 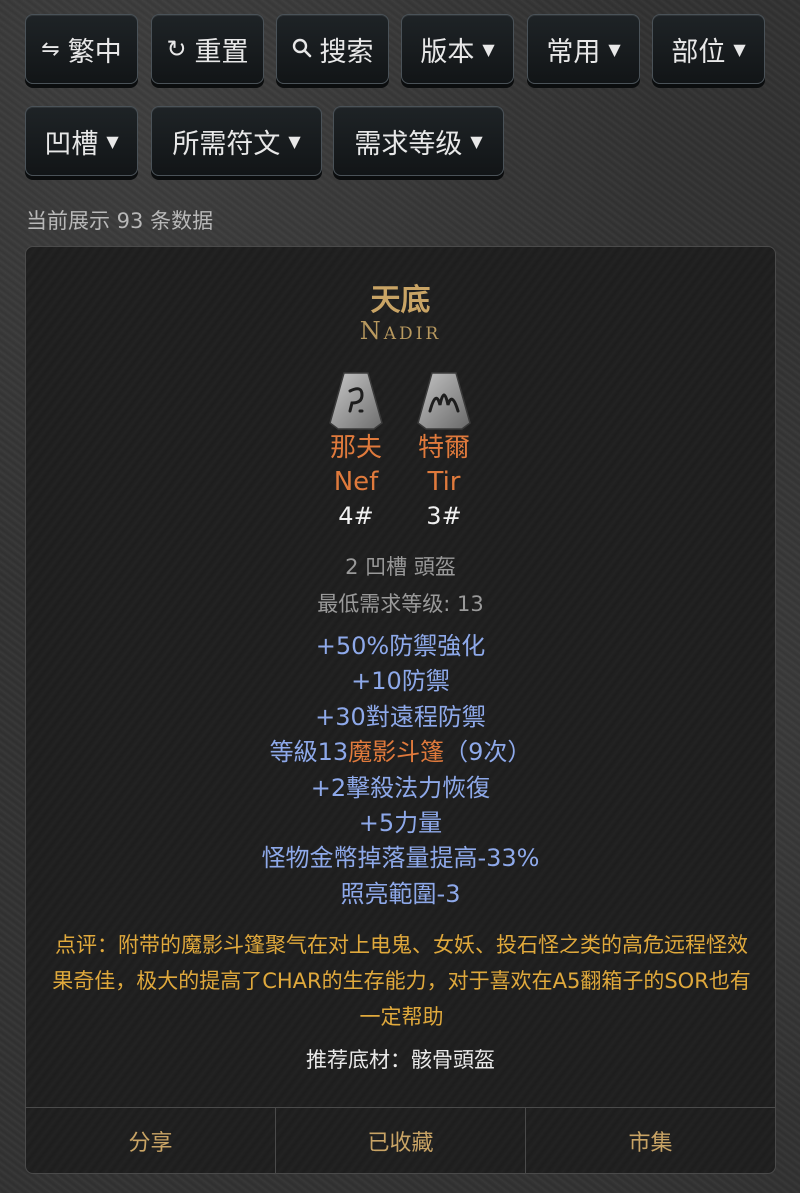 What do you see at coordinates (221, 52) in the screenshot?
I see `reset-label: 重置` at bounding box center [221, 52].